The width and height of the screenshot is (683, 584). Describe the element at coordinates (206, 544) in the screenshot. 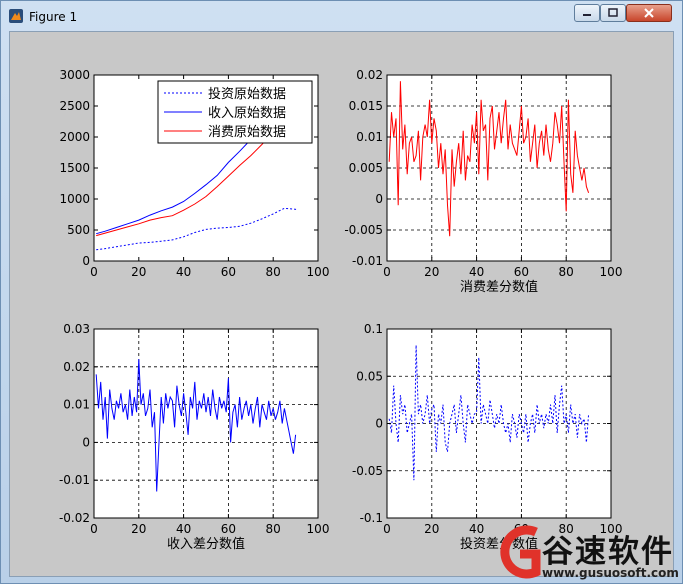

I see `x-axis-label: 收入差分数值` at that location.